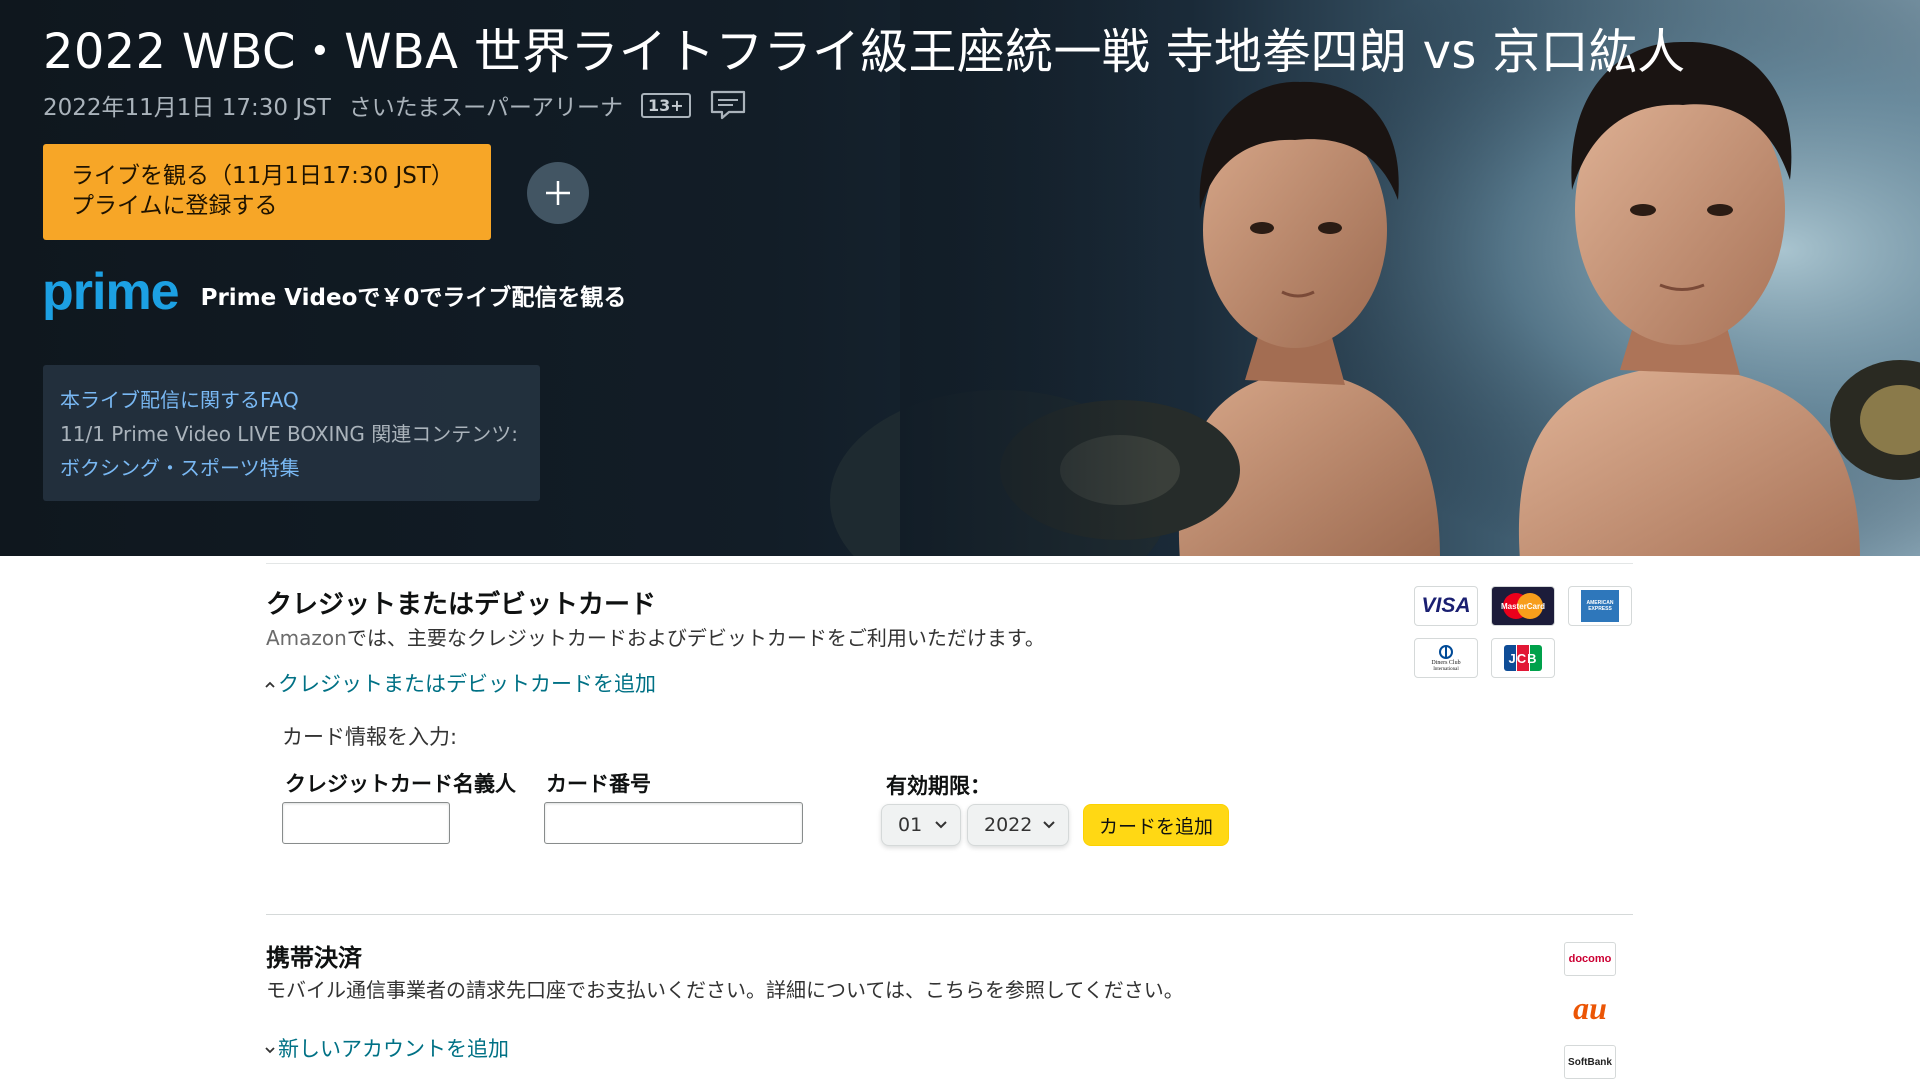  I want to click on enter-card-info-label: カード情報を入力:, so click(370, 737).